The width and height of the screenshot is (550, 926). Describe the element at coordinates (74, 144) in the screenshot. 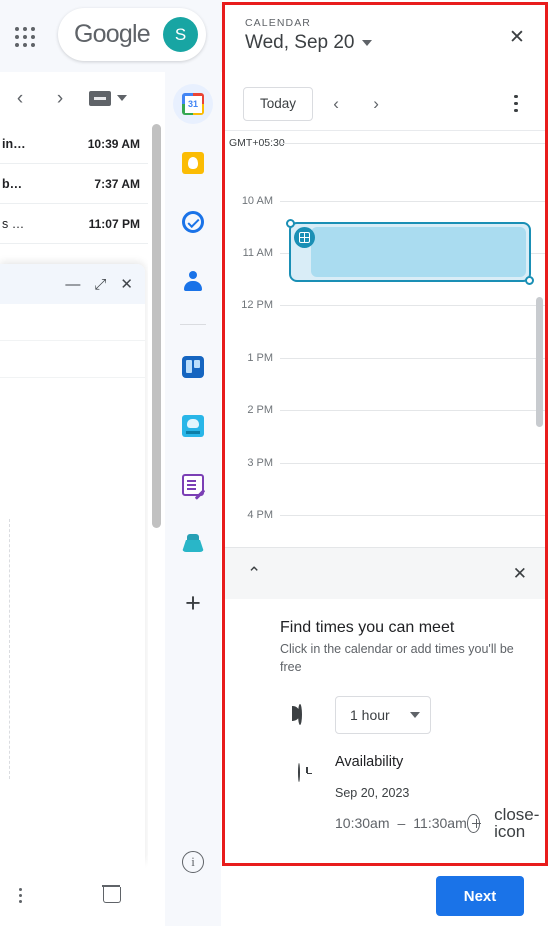

I see `list-item: in… 10:39 AM` at that location.